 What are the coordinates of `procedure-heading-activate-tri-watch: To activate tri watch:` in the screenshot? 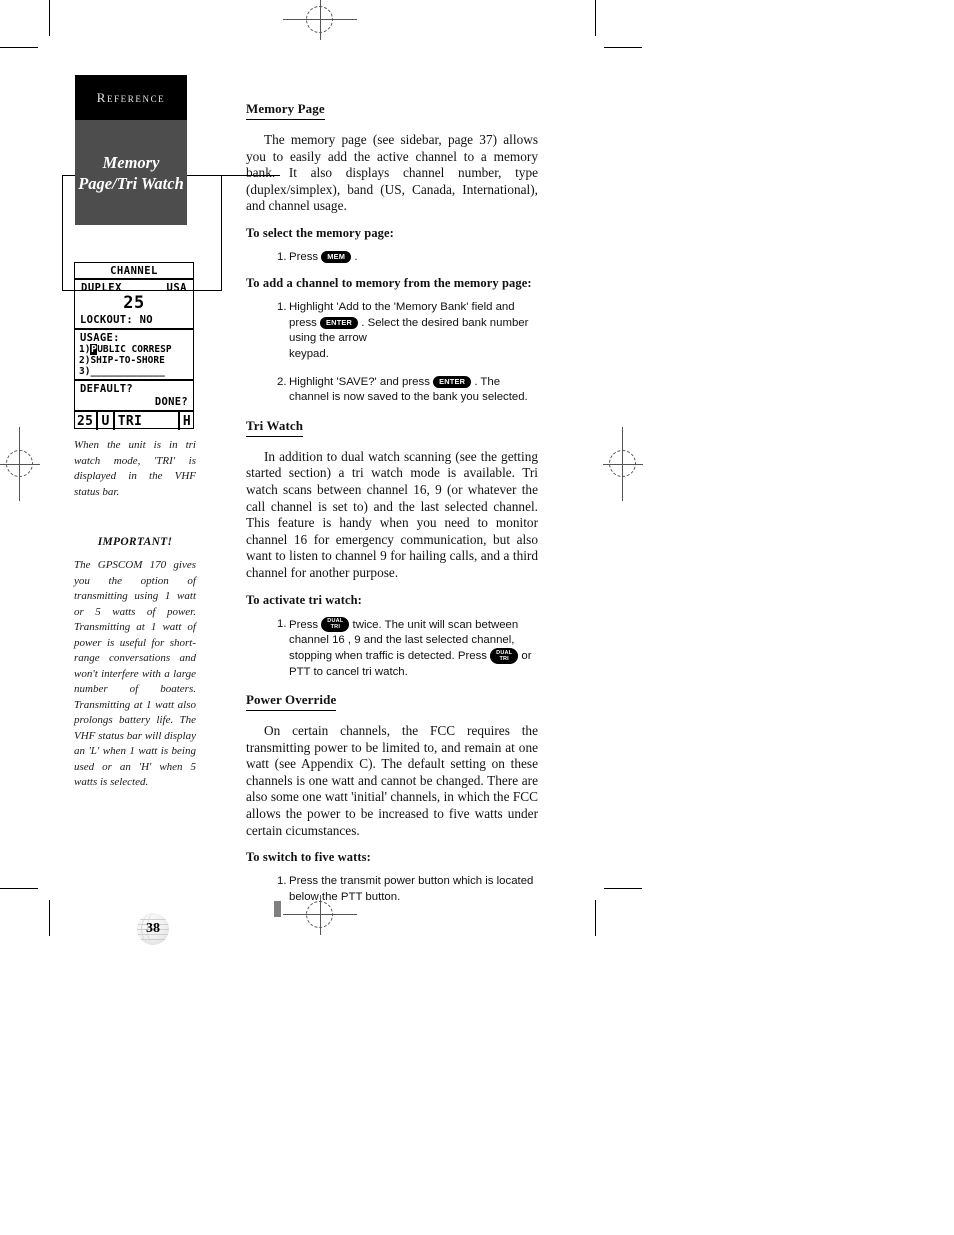 It's located at (304, 599).